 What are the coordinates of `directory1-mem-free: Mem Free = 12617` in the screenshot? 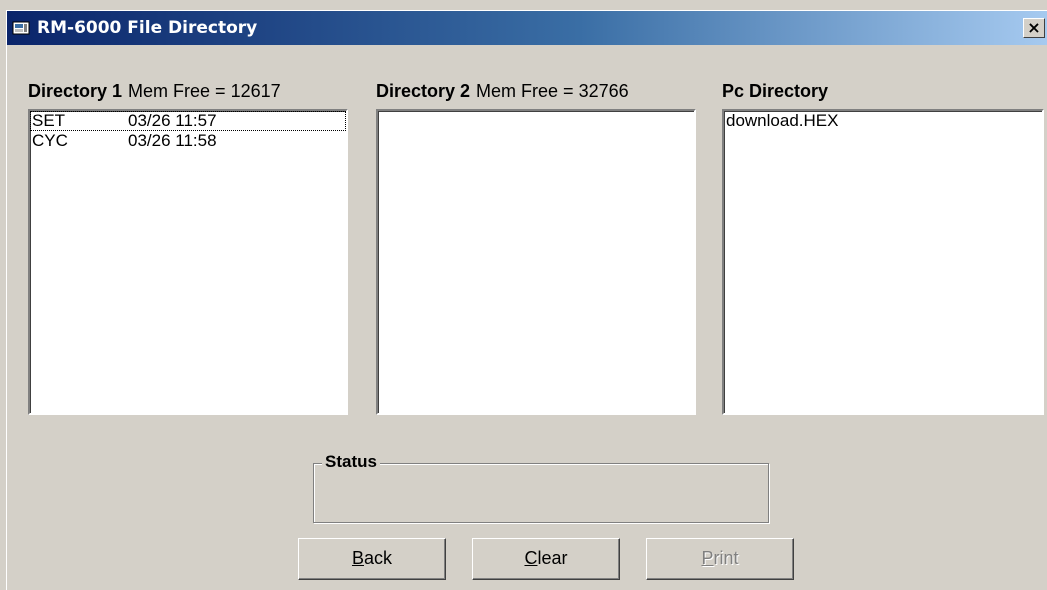 It's located at (204, 91).